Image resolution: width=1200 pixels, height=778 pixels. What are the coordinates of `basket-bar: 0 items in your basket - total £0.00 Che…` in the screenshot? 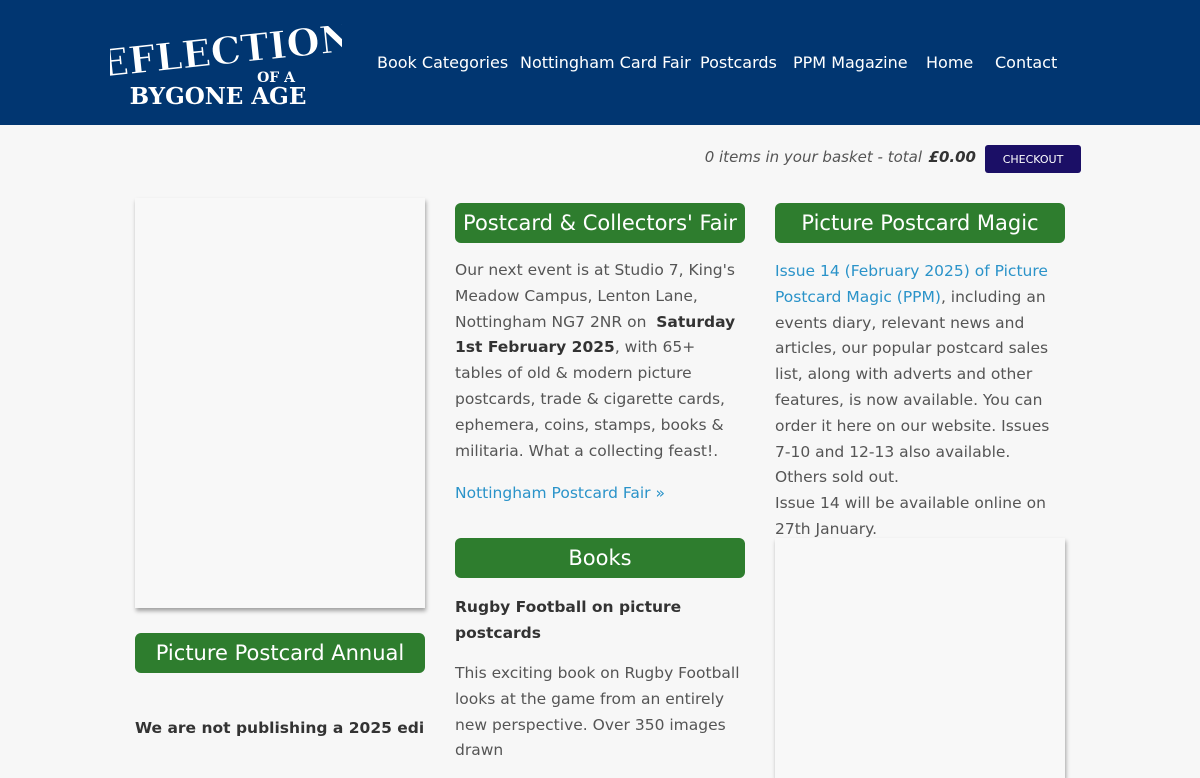 It's located at (600, 159).